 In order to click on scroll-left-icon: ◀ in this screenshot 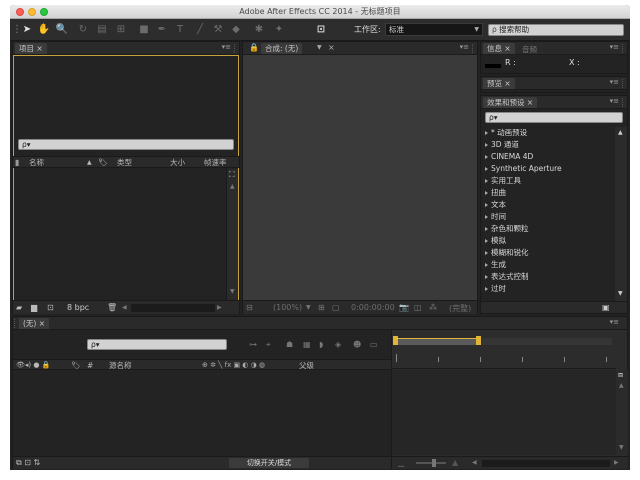, I will do `click(474, 463)`.